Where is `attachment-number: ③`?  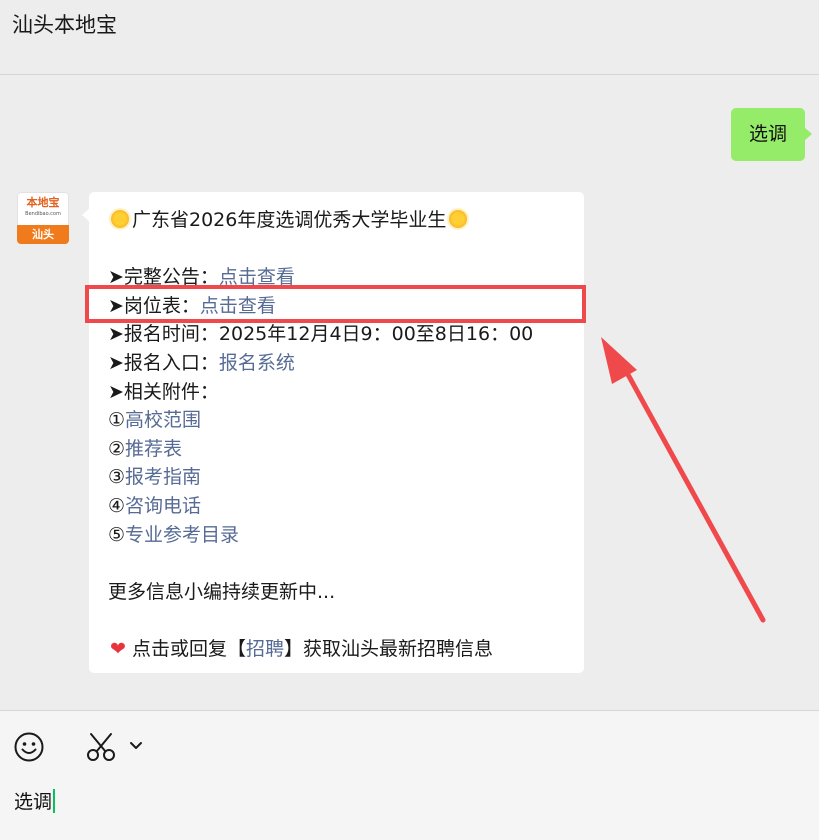
attachment-number: ③ is located at coordinates (117, 477).